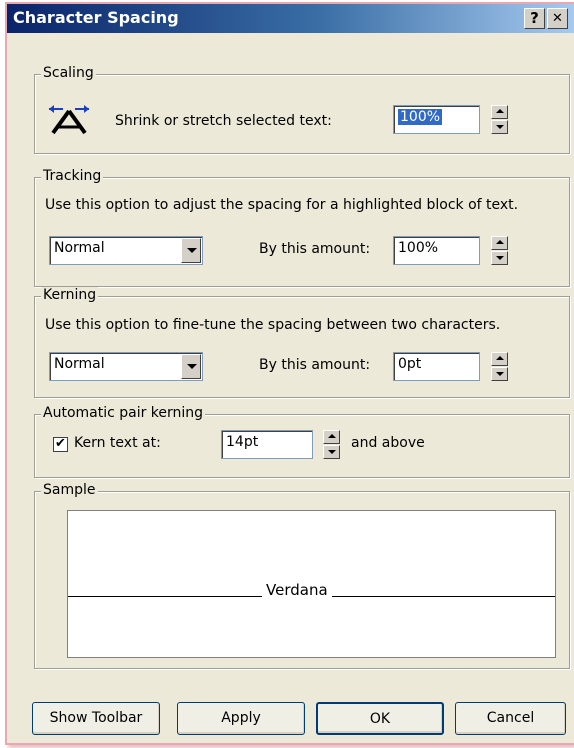  Describe the element at coordinates (557, 18) in the screenshot. I see `close-button: ✕` at that location.